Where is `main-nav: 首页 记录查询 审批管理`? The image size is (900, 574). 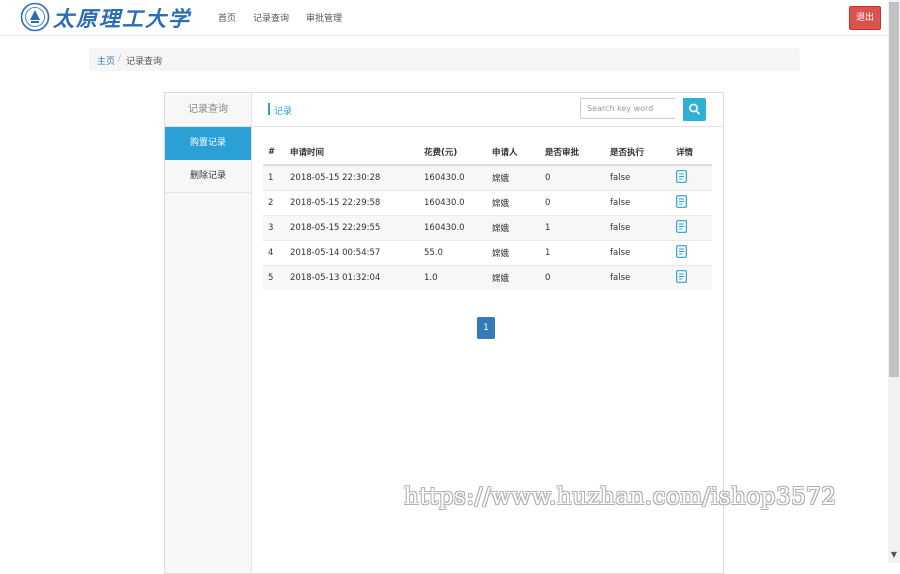
main-nav: 首页 记录查询 审批管理 is located at coordinates (288, 17).